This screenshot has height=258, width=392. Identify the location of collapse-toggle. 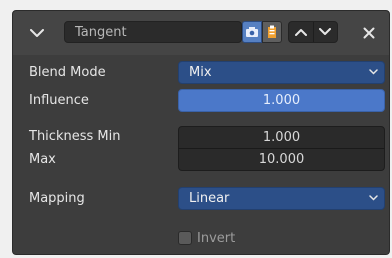
(37, 33).